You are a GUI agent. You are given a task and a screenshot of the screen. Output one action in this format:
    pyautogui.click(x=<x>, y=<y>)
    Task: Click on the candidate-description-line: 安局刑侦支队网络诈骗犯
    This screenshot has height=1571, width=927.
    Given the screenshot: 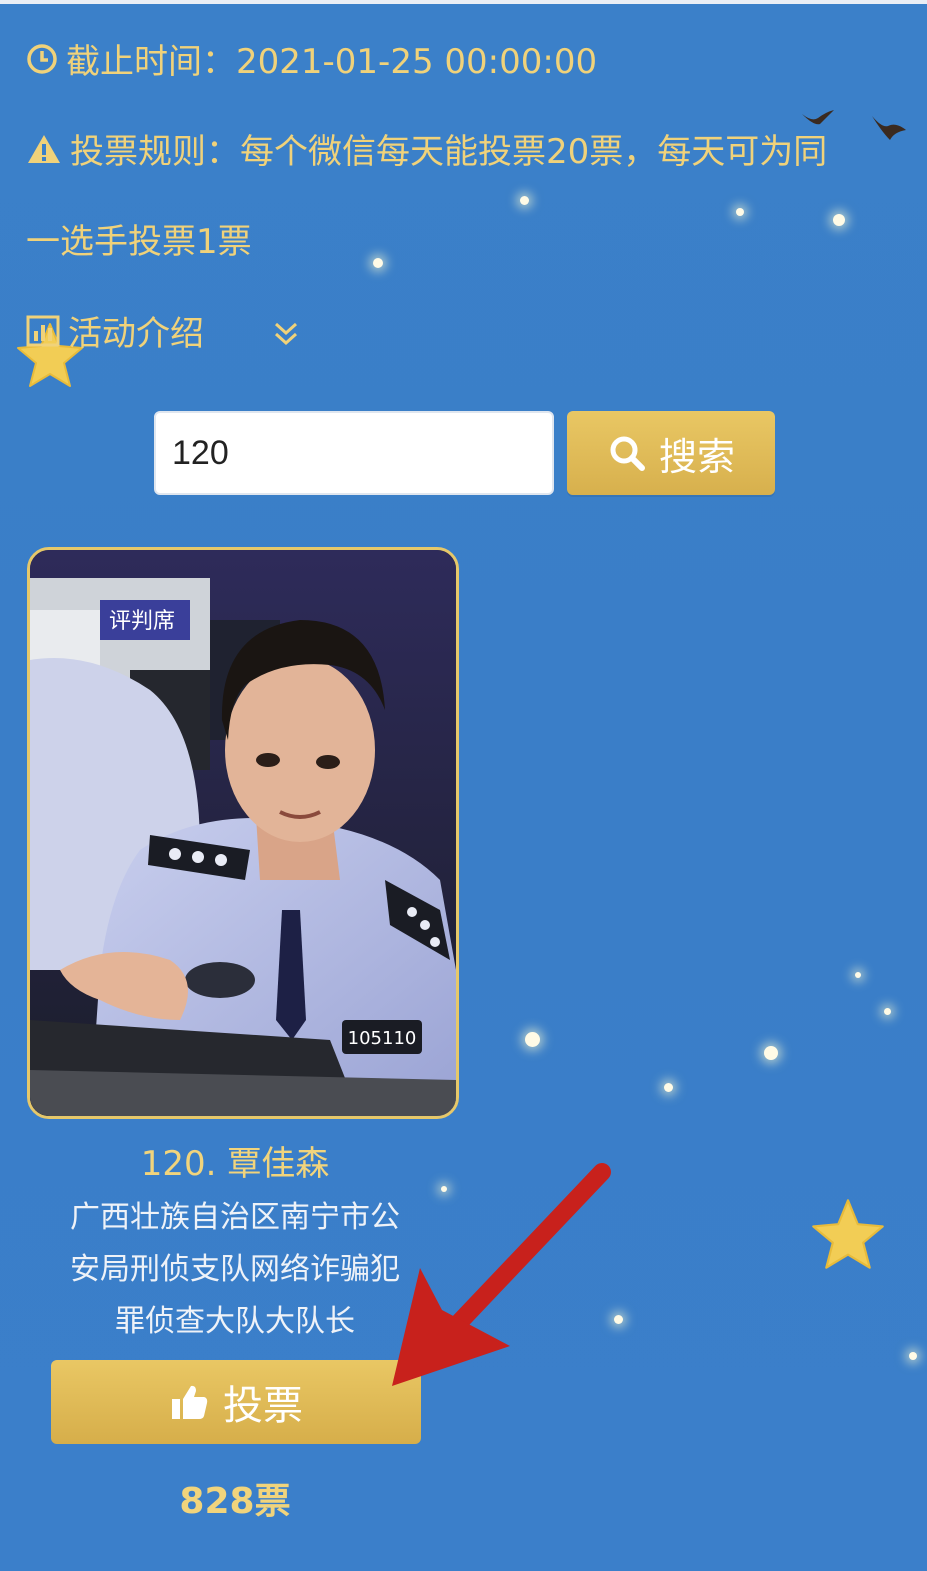 What is the action you would take?
    pyautogui.click(x=235, y=1269)
    